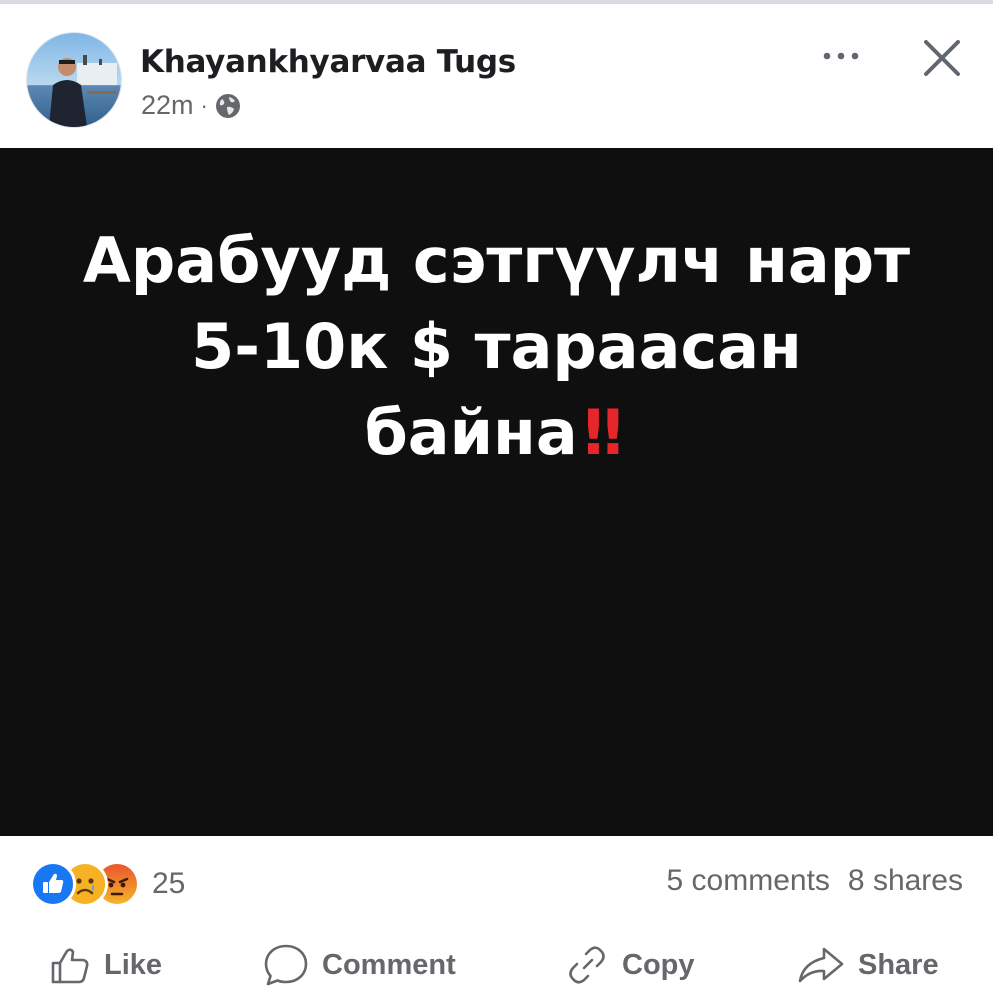 Image resolution: width=993 pixels, height=993 pixels. Describe the element at coordinates (898, 964) in the screenshot. I see `share-label: Share` at that location.